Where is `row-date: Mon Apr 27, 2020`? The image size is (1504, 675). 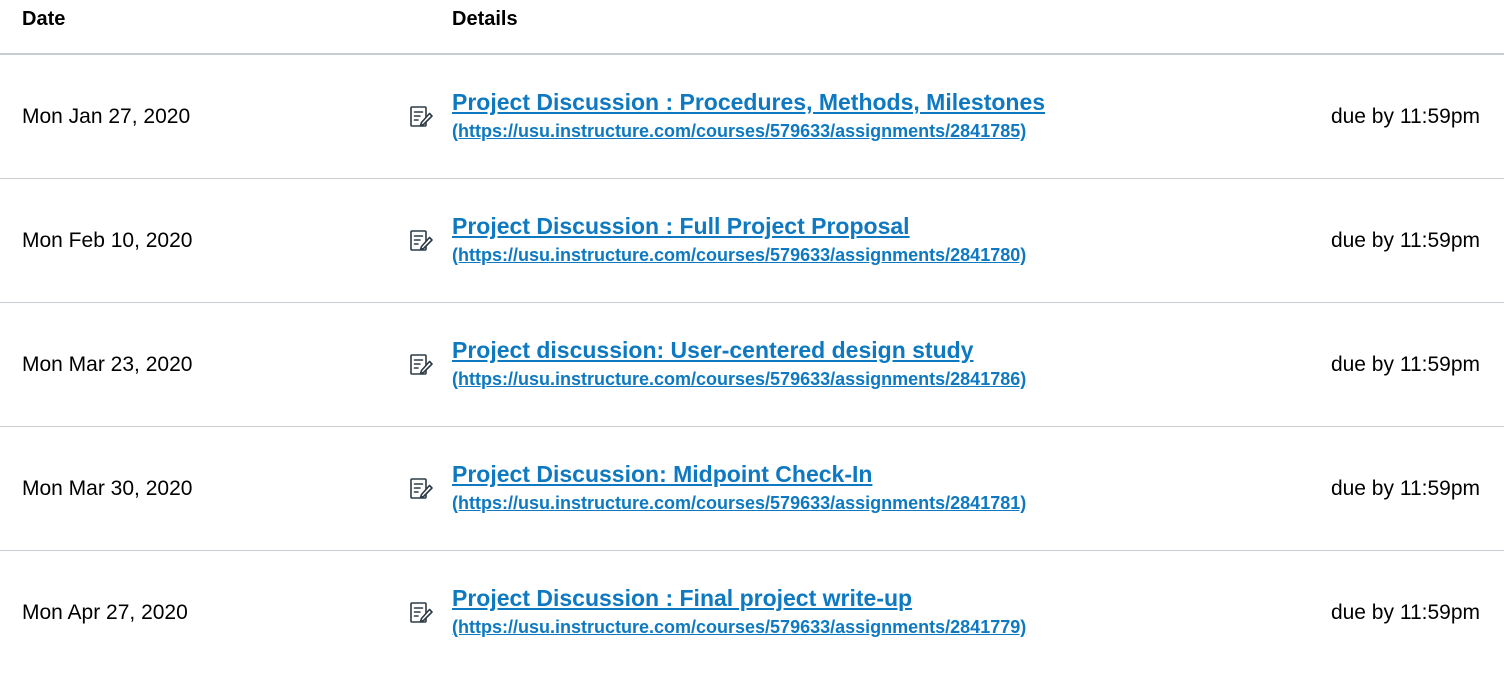
row-date: Mon Apr 27, 2020 is located at coordinates (105, 612).